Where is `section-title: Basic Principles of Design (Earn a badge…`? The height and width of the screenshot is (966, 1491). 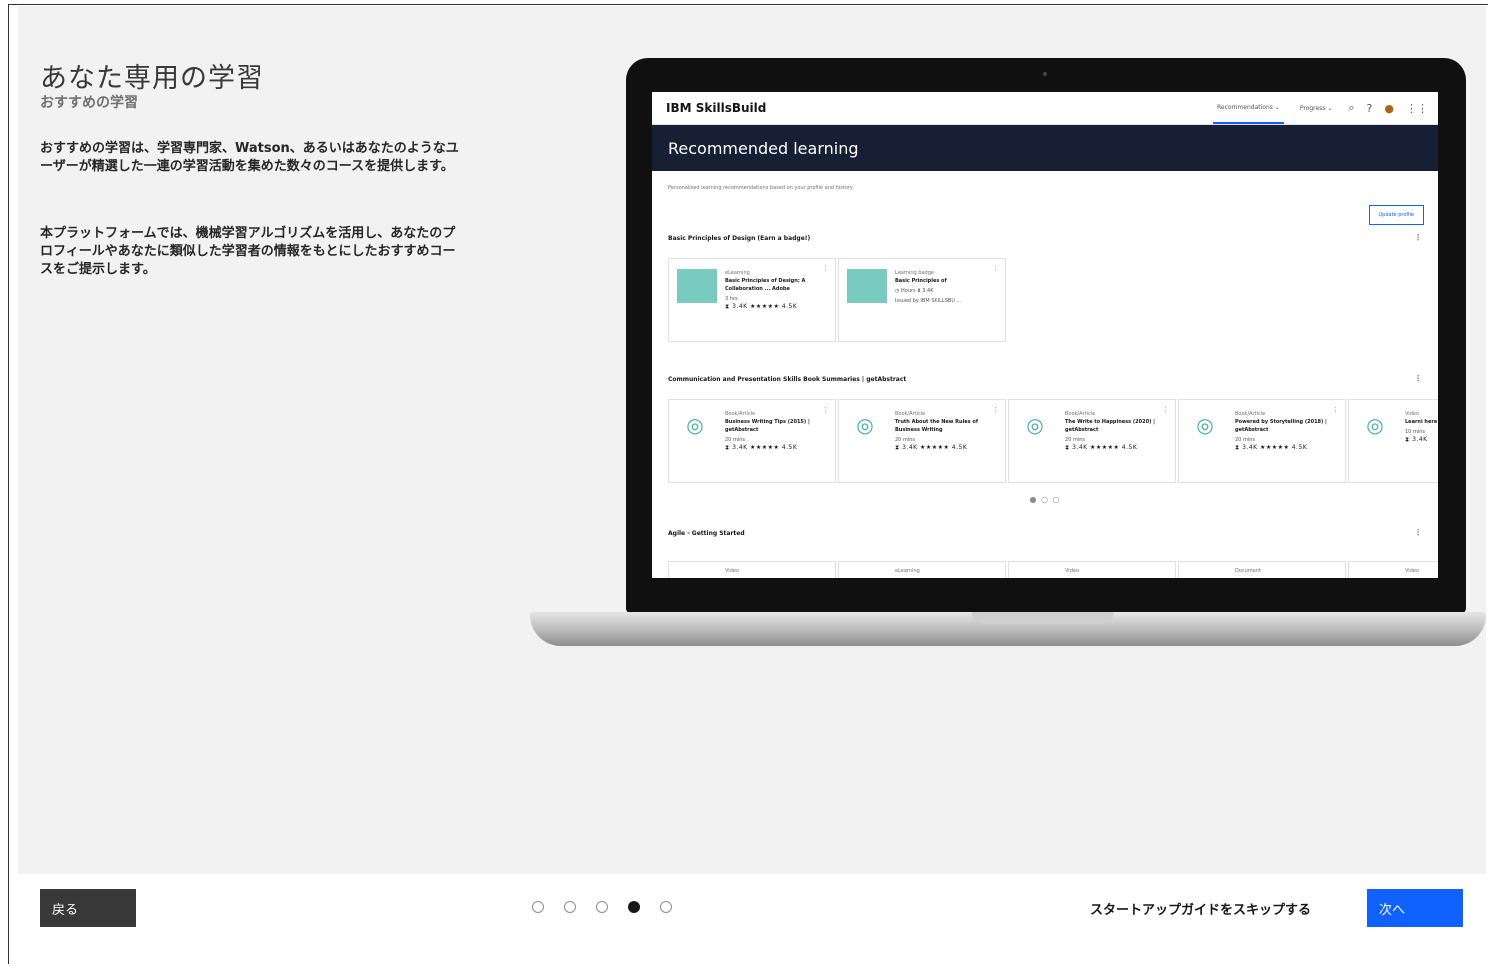 section-title: Basic Principles of Design (Earn a badge… is located at coordinates (1045, 237).